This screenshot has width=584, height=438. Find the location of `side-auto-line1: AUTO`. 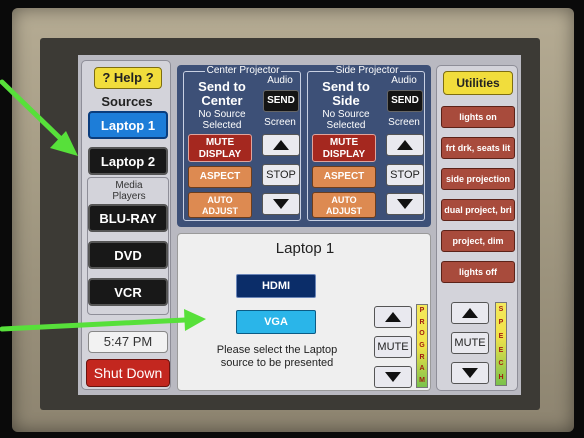

side-auto-line1: AUTO is located at coordinates (344, 200).